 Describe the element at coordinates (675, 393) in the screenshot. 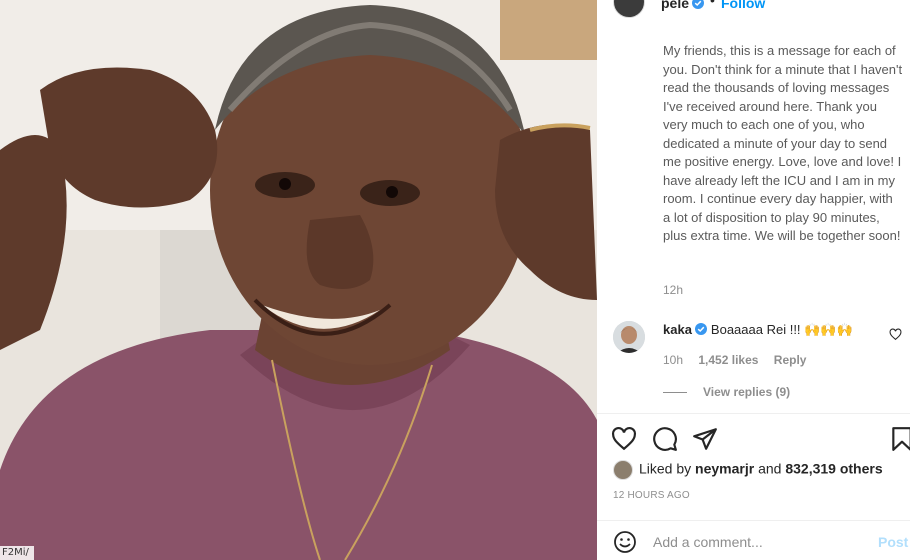

I see `replies-line` at that location.